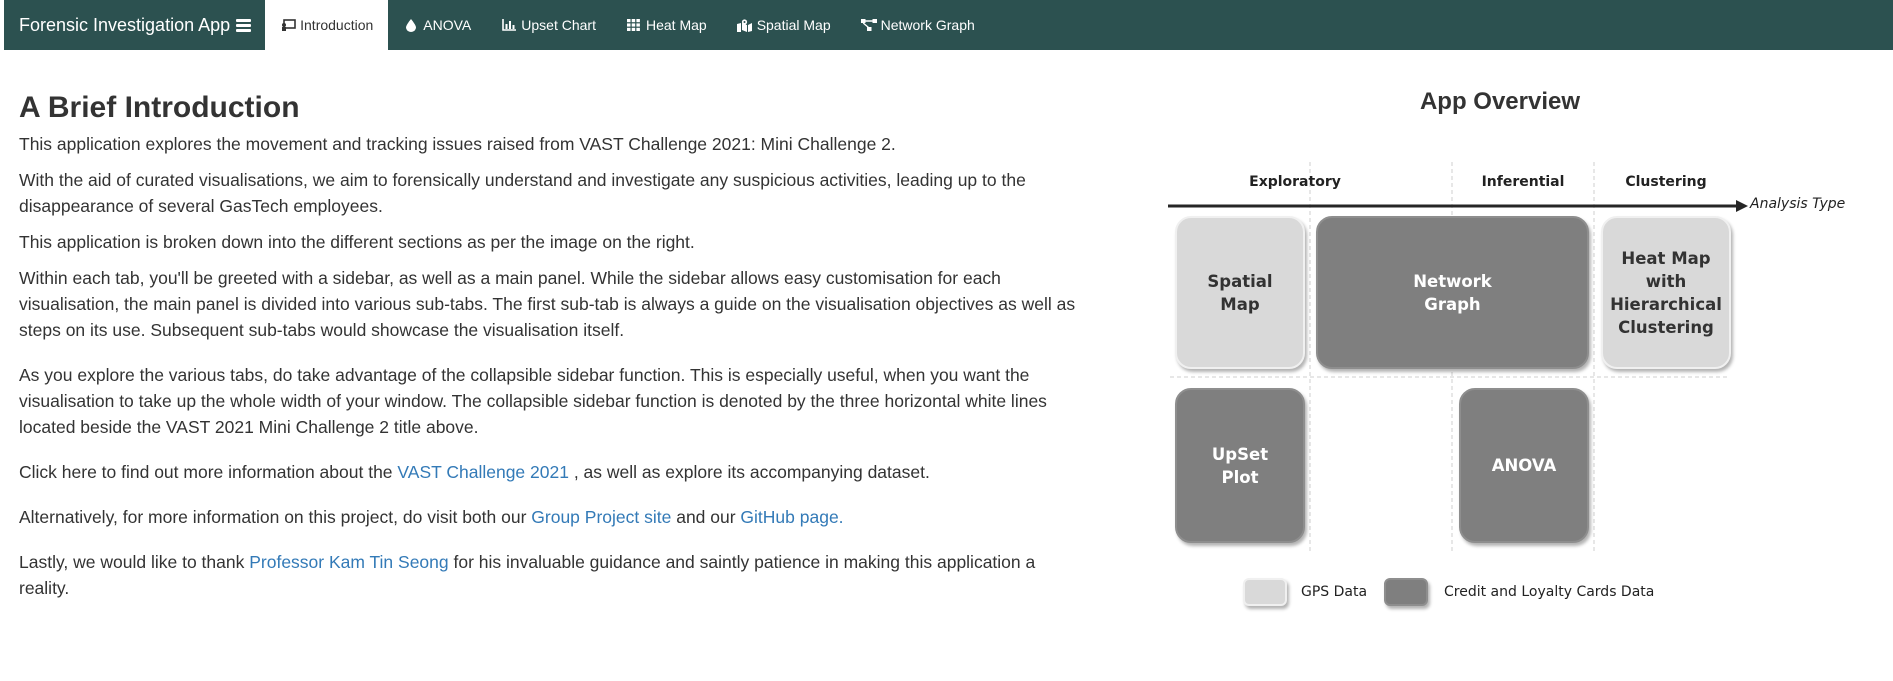 The width and height of the screenshot is (1893, 681). What do you see at coordinates (509, 25) in the screenshot?
I see `bar-chart-icon` at bounding box center [509, 25].